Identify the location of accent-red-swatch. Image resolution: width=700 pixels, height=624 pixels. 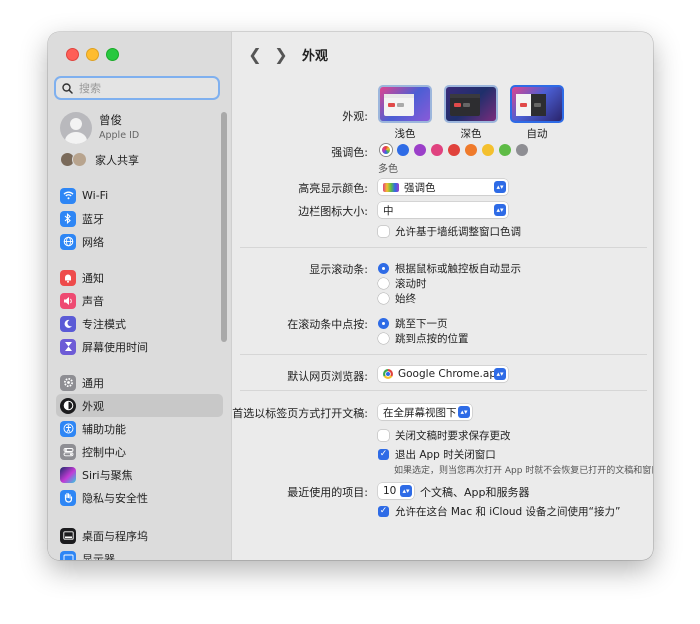
(454, 150).